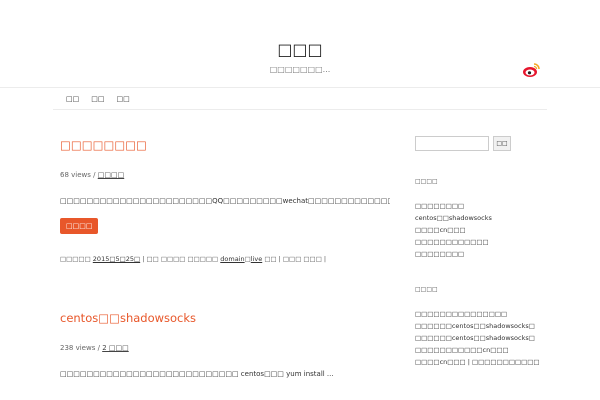  I want to click on nav-item-2: □□, so click(97, 99).